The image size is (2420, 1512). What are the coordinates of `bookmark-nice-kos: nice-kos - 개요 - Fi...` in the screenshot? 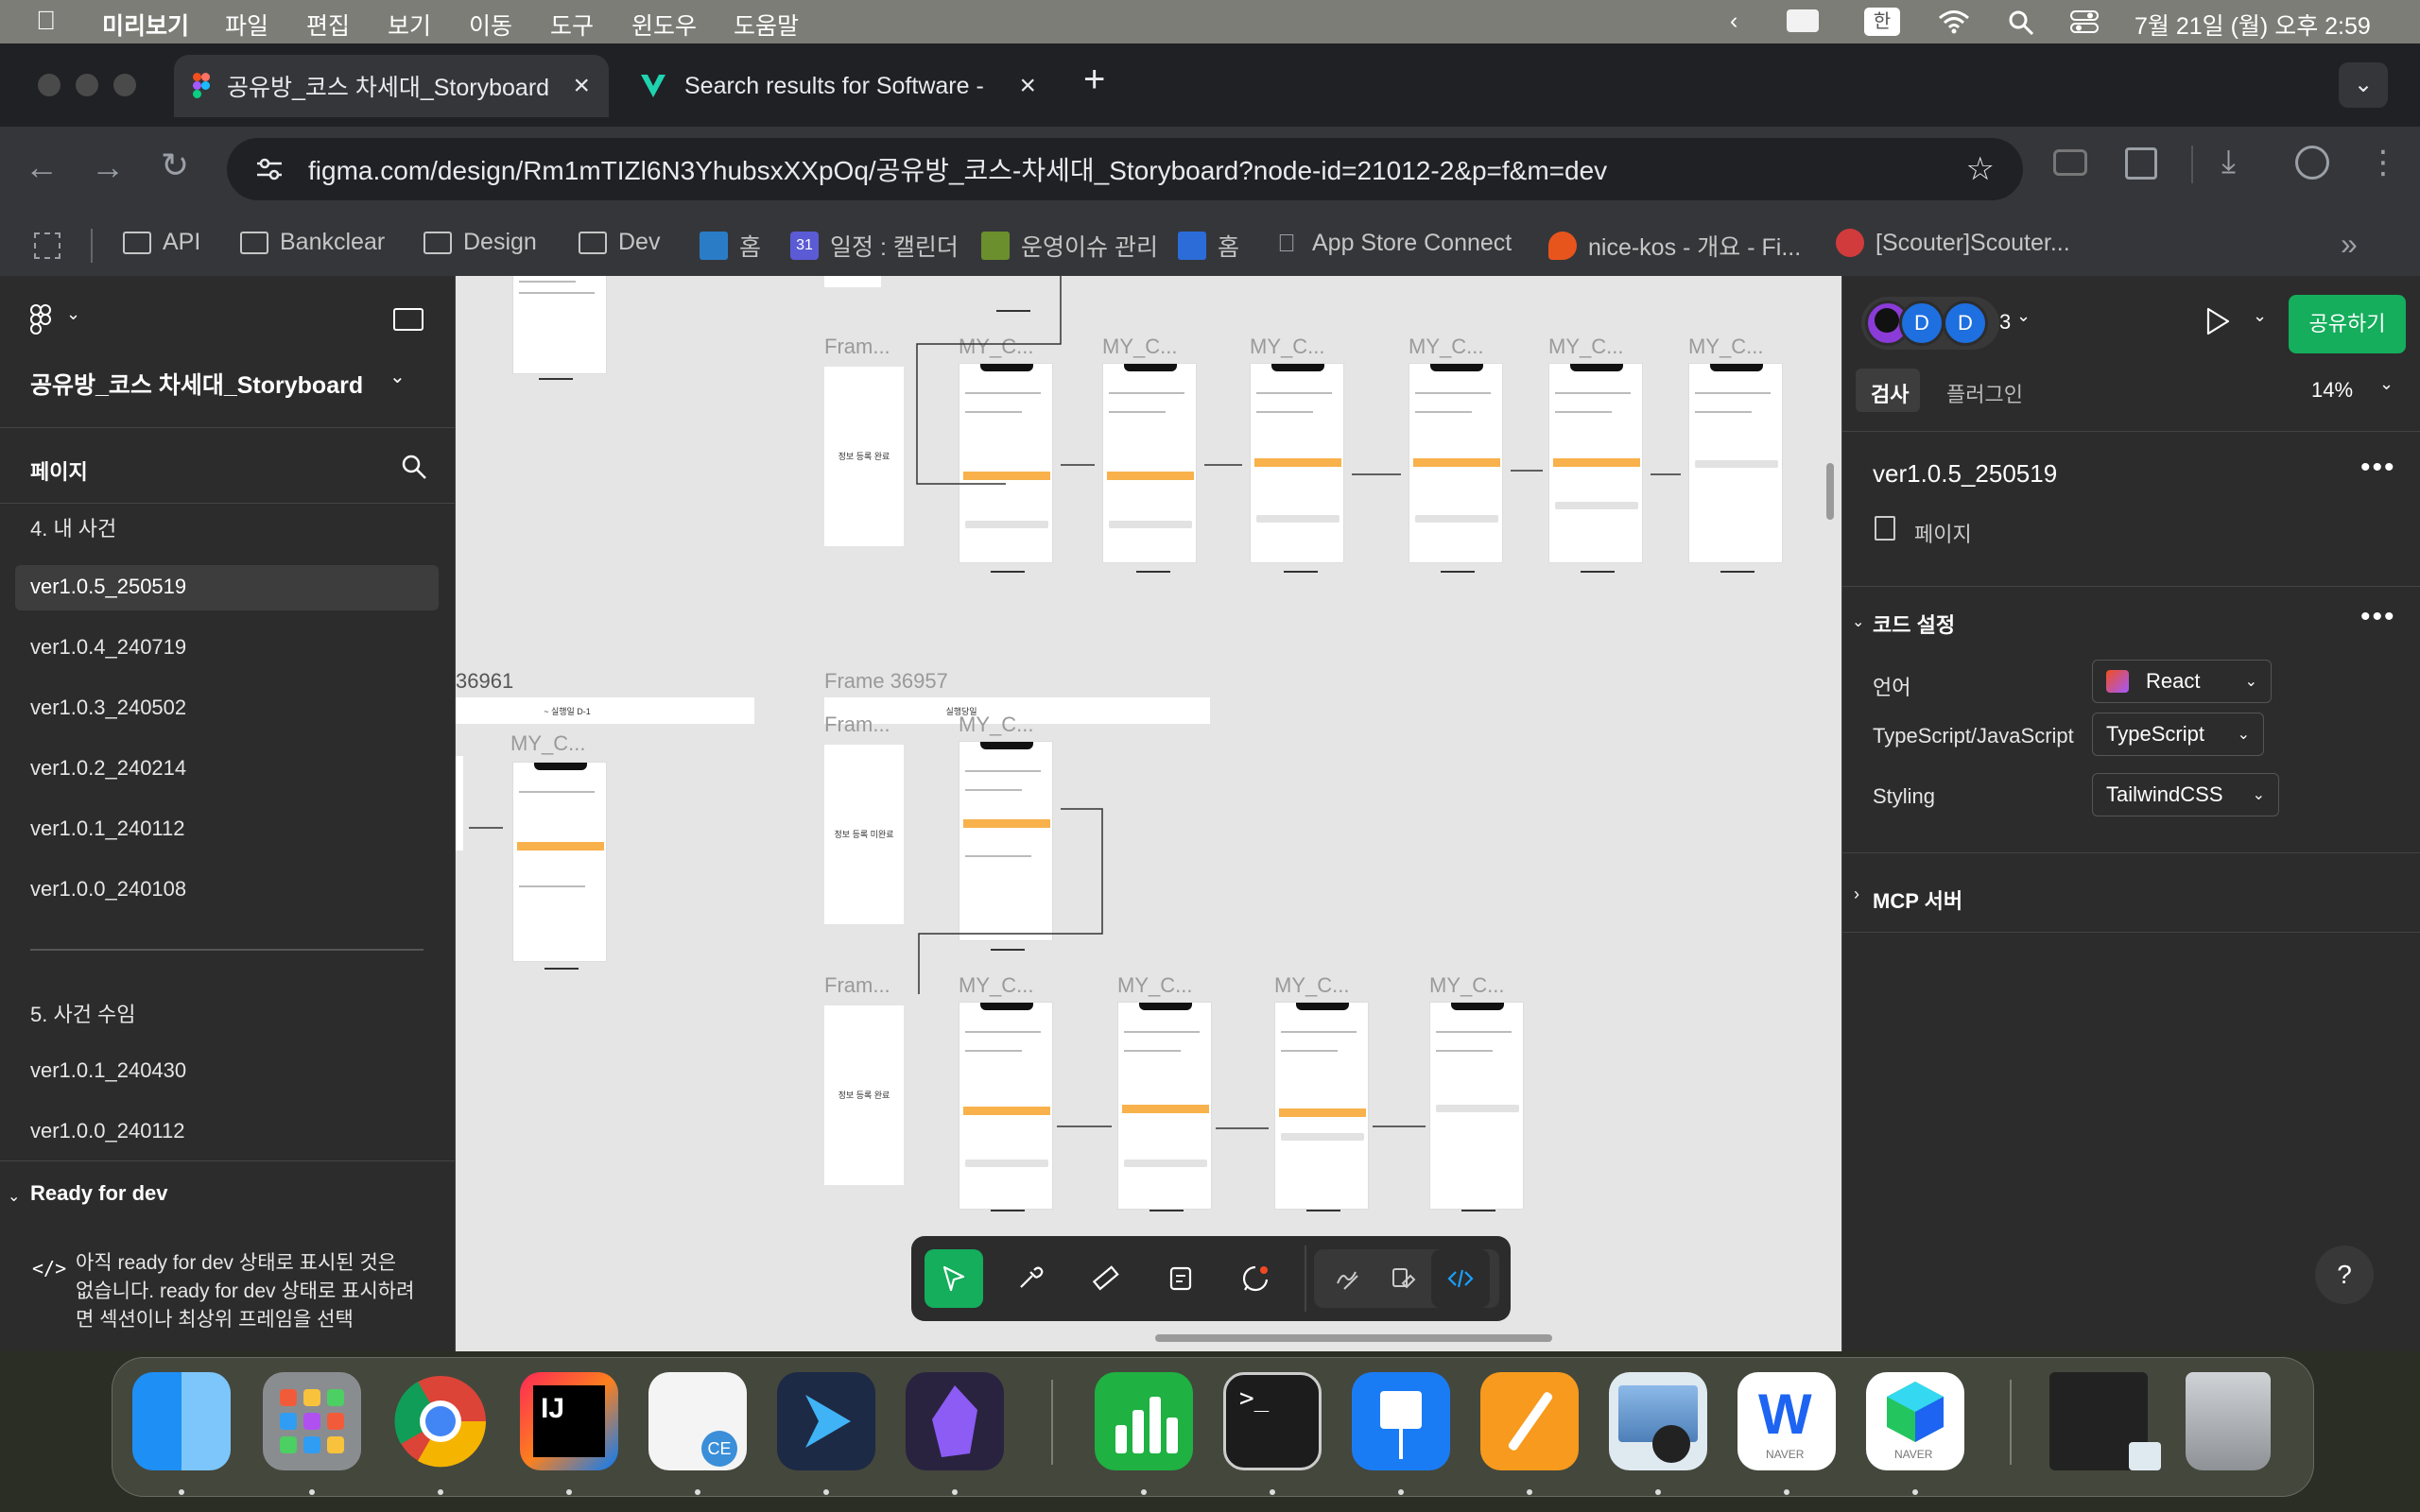 It's located at (1674, 246).